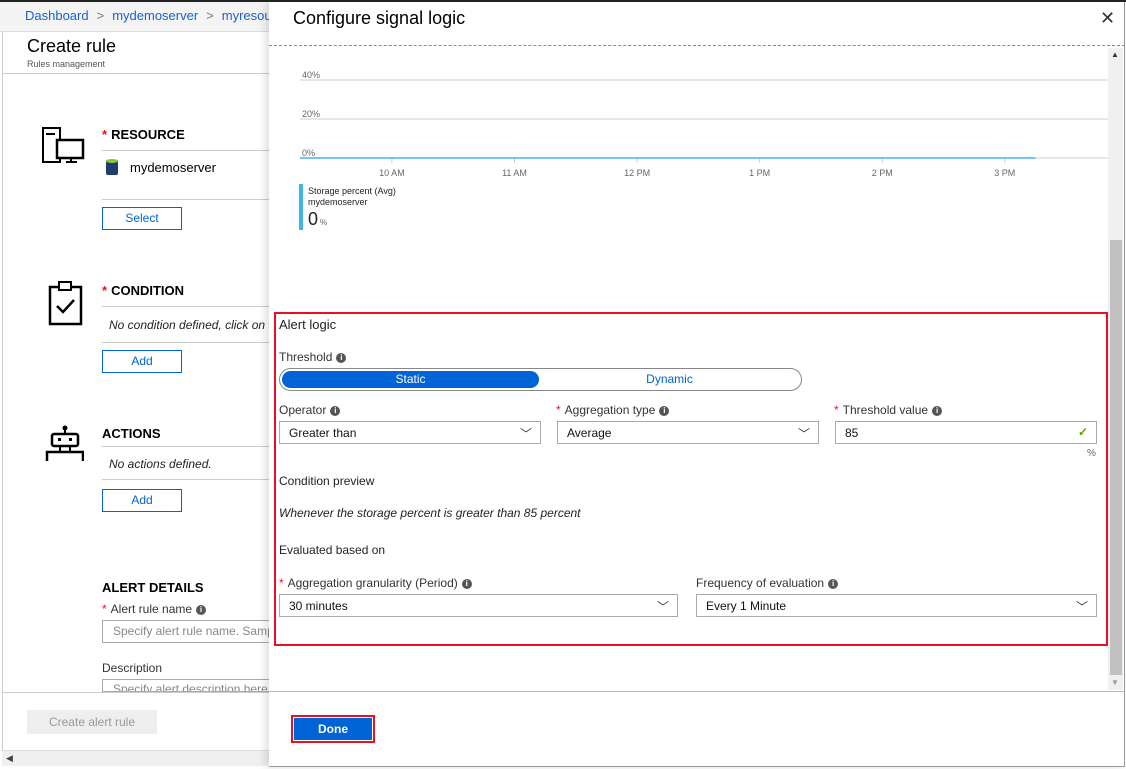  I want to click on alert-logic-heading: Alert logic, so click(308, 324).